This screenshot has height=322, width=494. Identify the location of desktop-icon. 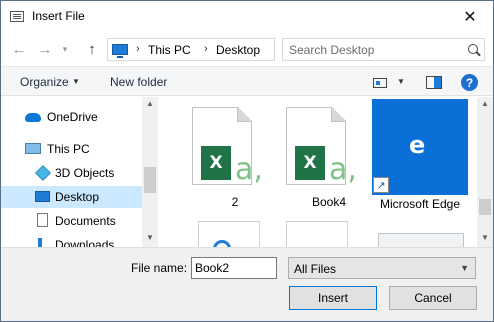
(42, 196).